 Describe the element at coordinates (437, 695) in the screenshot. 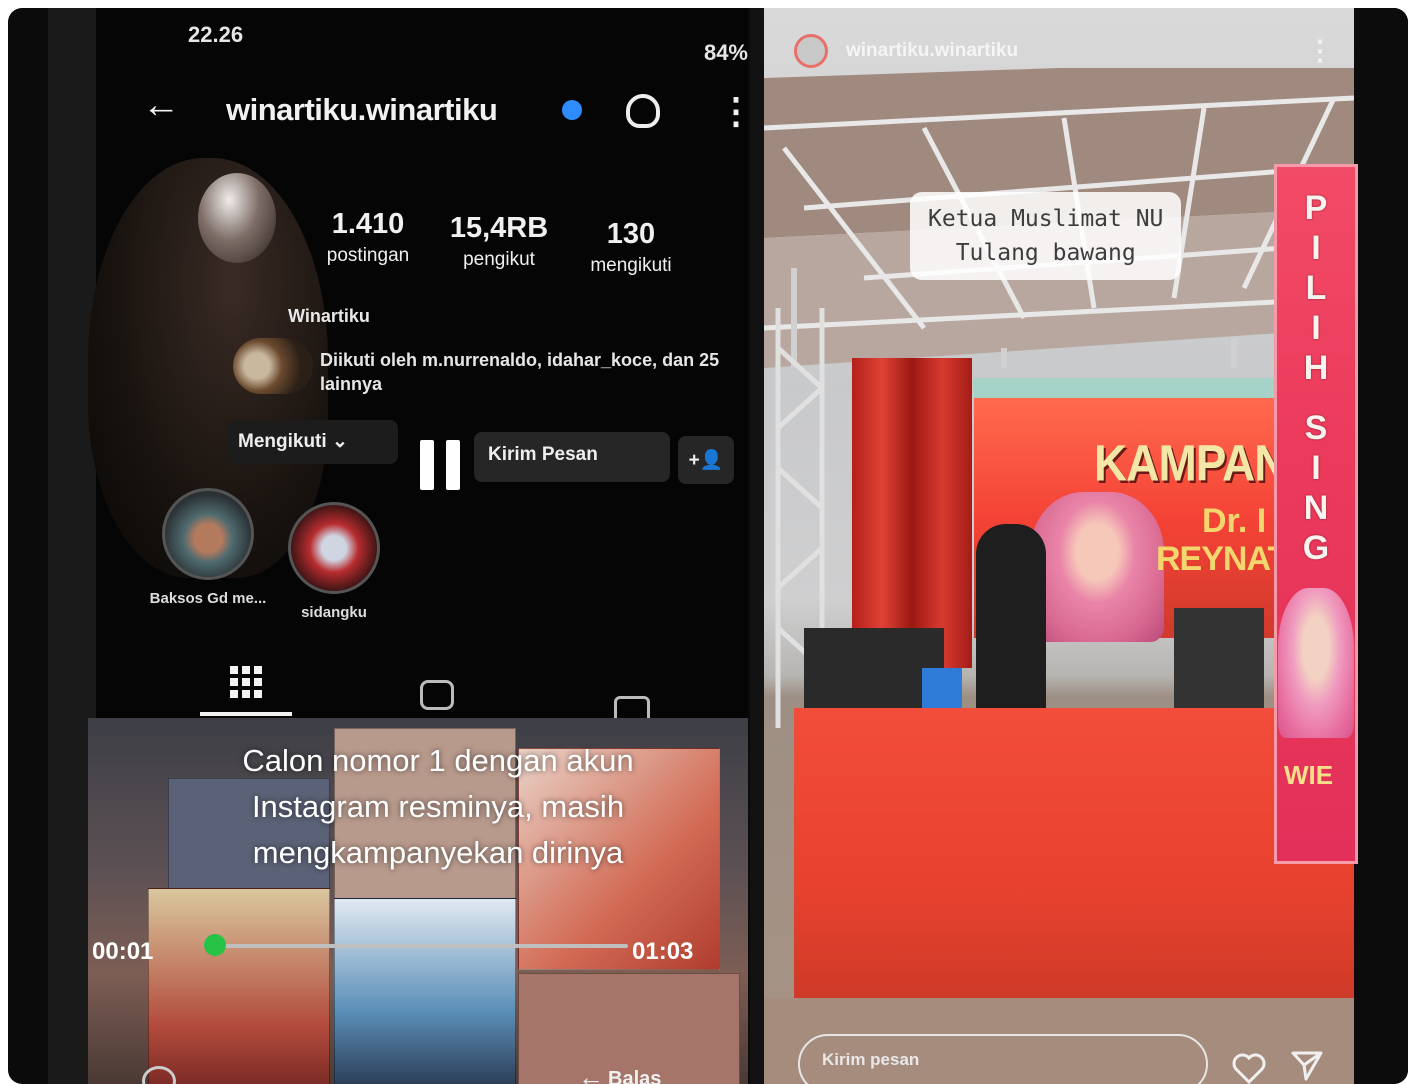

I see `reels-icon` at that location.